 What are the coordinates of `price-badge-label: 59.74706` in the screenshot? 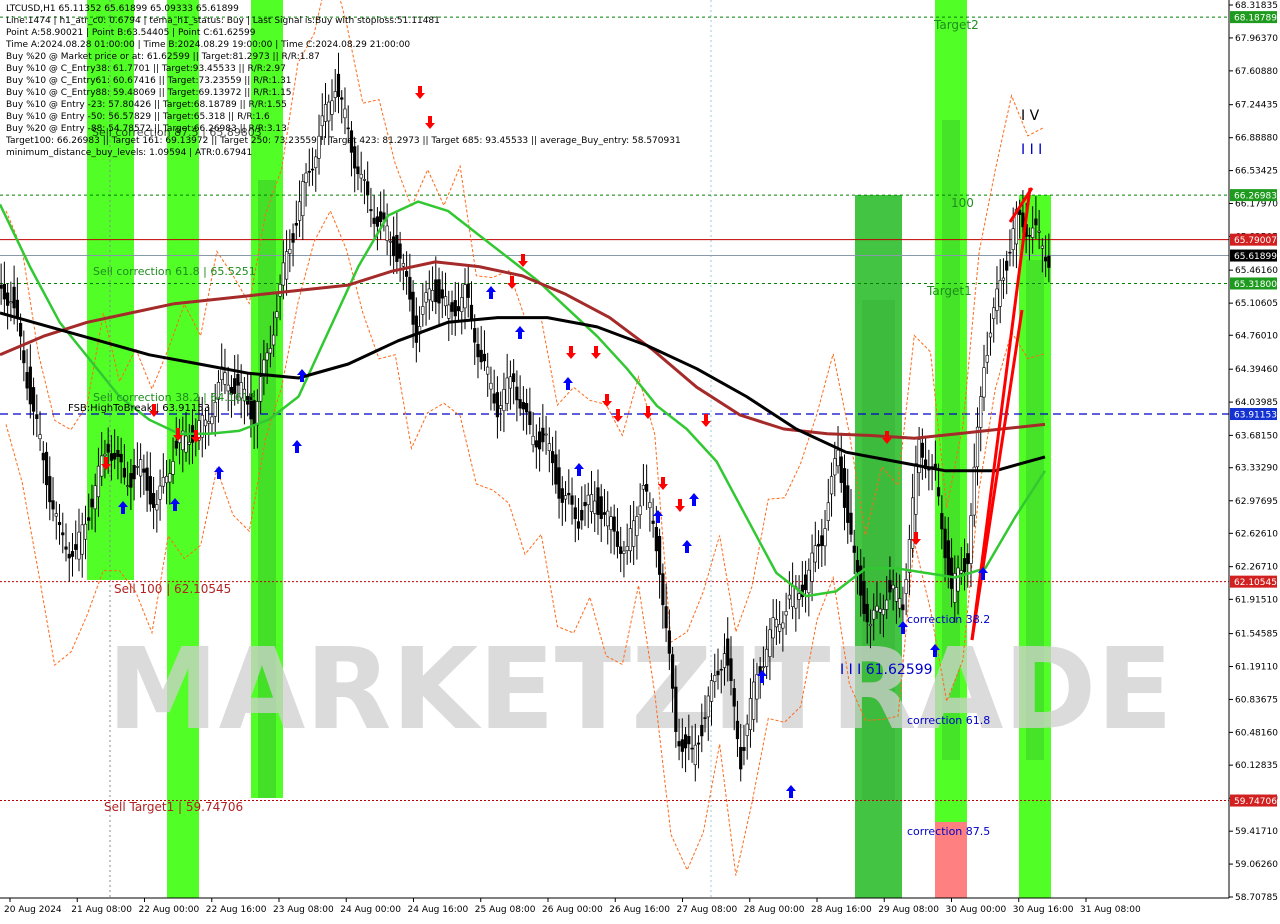 It's located at (1255, 802).